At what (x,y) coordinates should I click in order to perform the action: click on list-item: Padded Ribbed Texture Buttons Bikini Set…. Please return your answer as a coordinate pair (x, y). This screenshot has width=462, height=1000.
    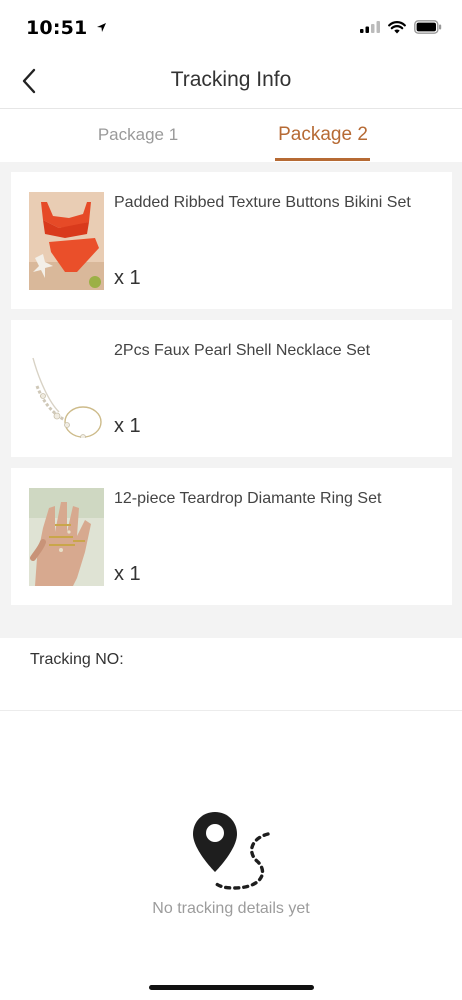
    Looking at the image, I should click on (231, 240).